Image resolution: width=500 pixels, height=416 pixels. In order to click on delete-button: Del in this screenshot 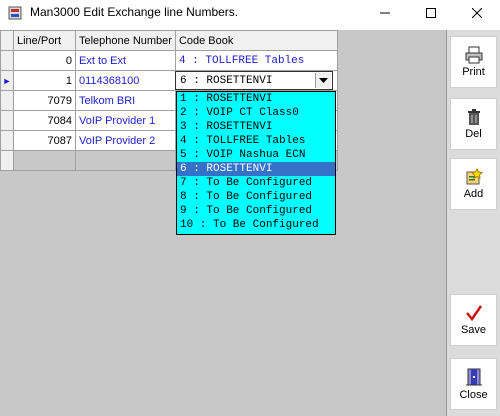, I will do `click(473, 124)`.